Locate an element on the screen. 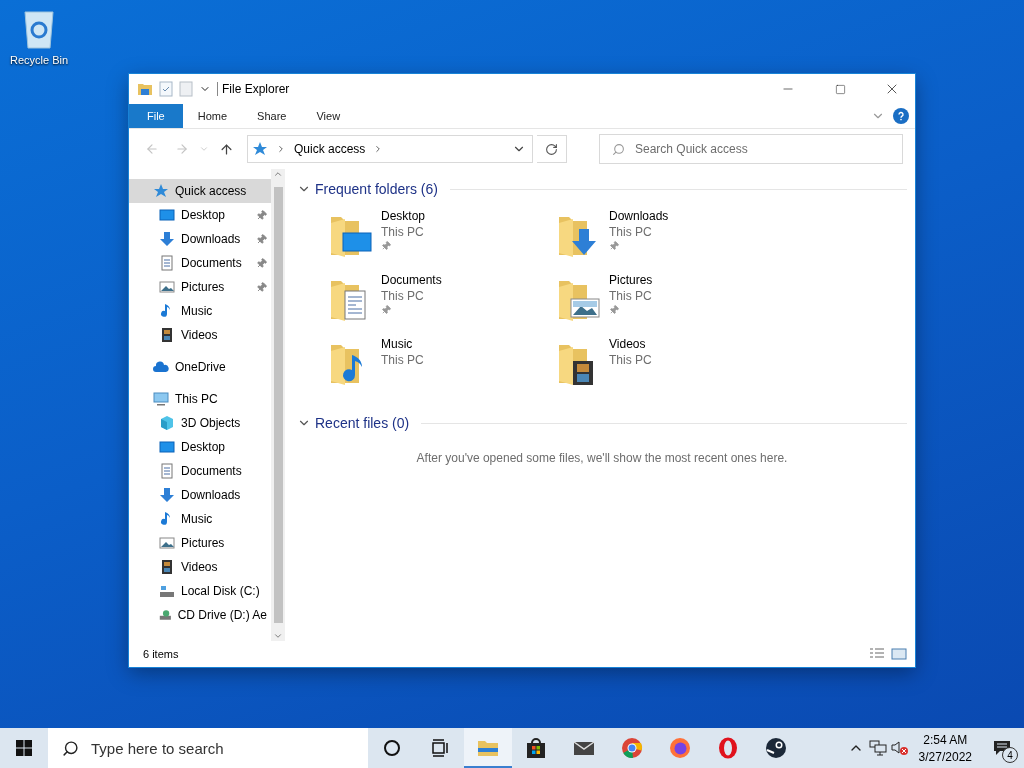  nav-item: OneDrive is located at coordinates (200, 367).